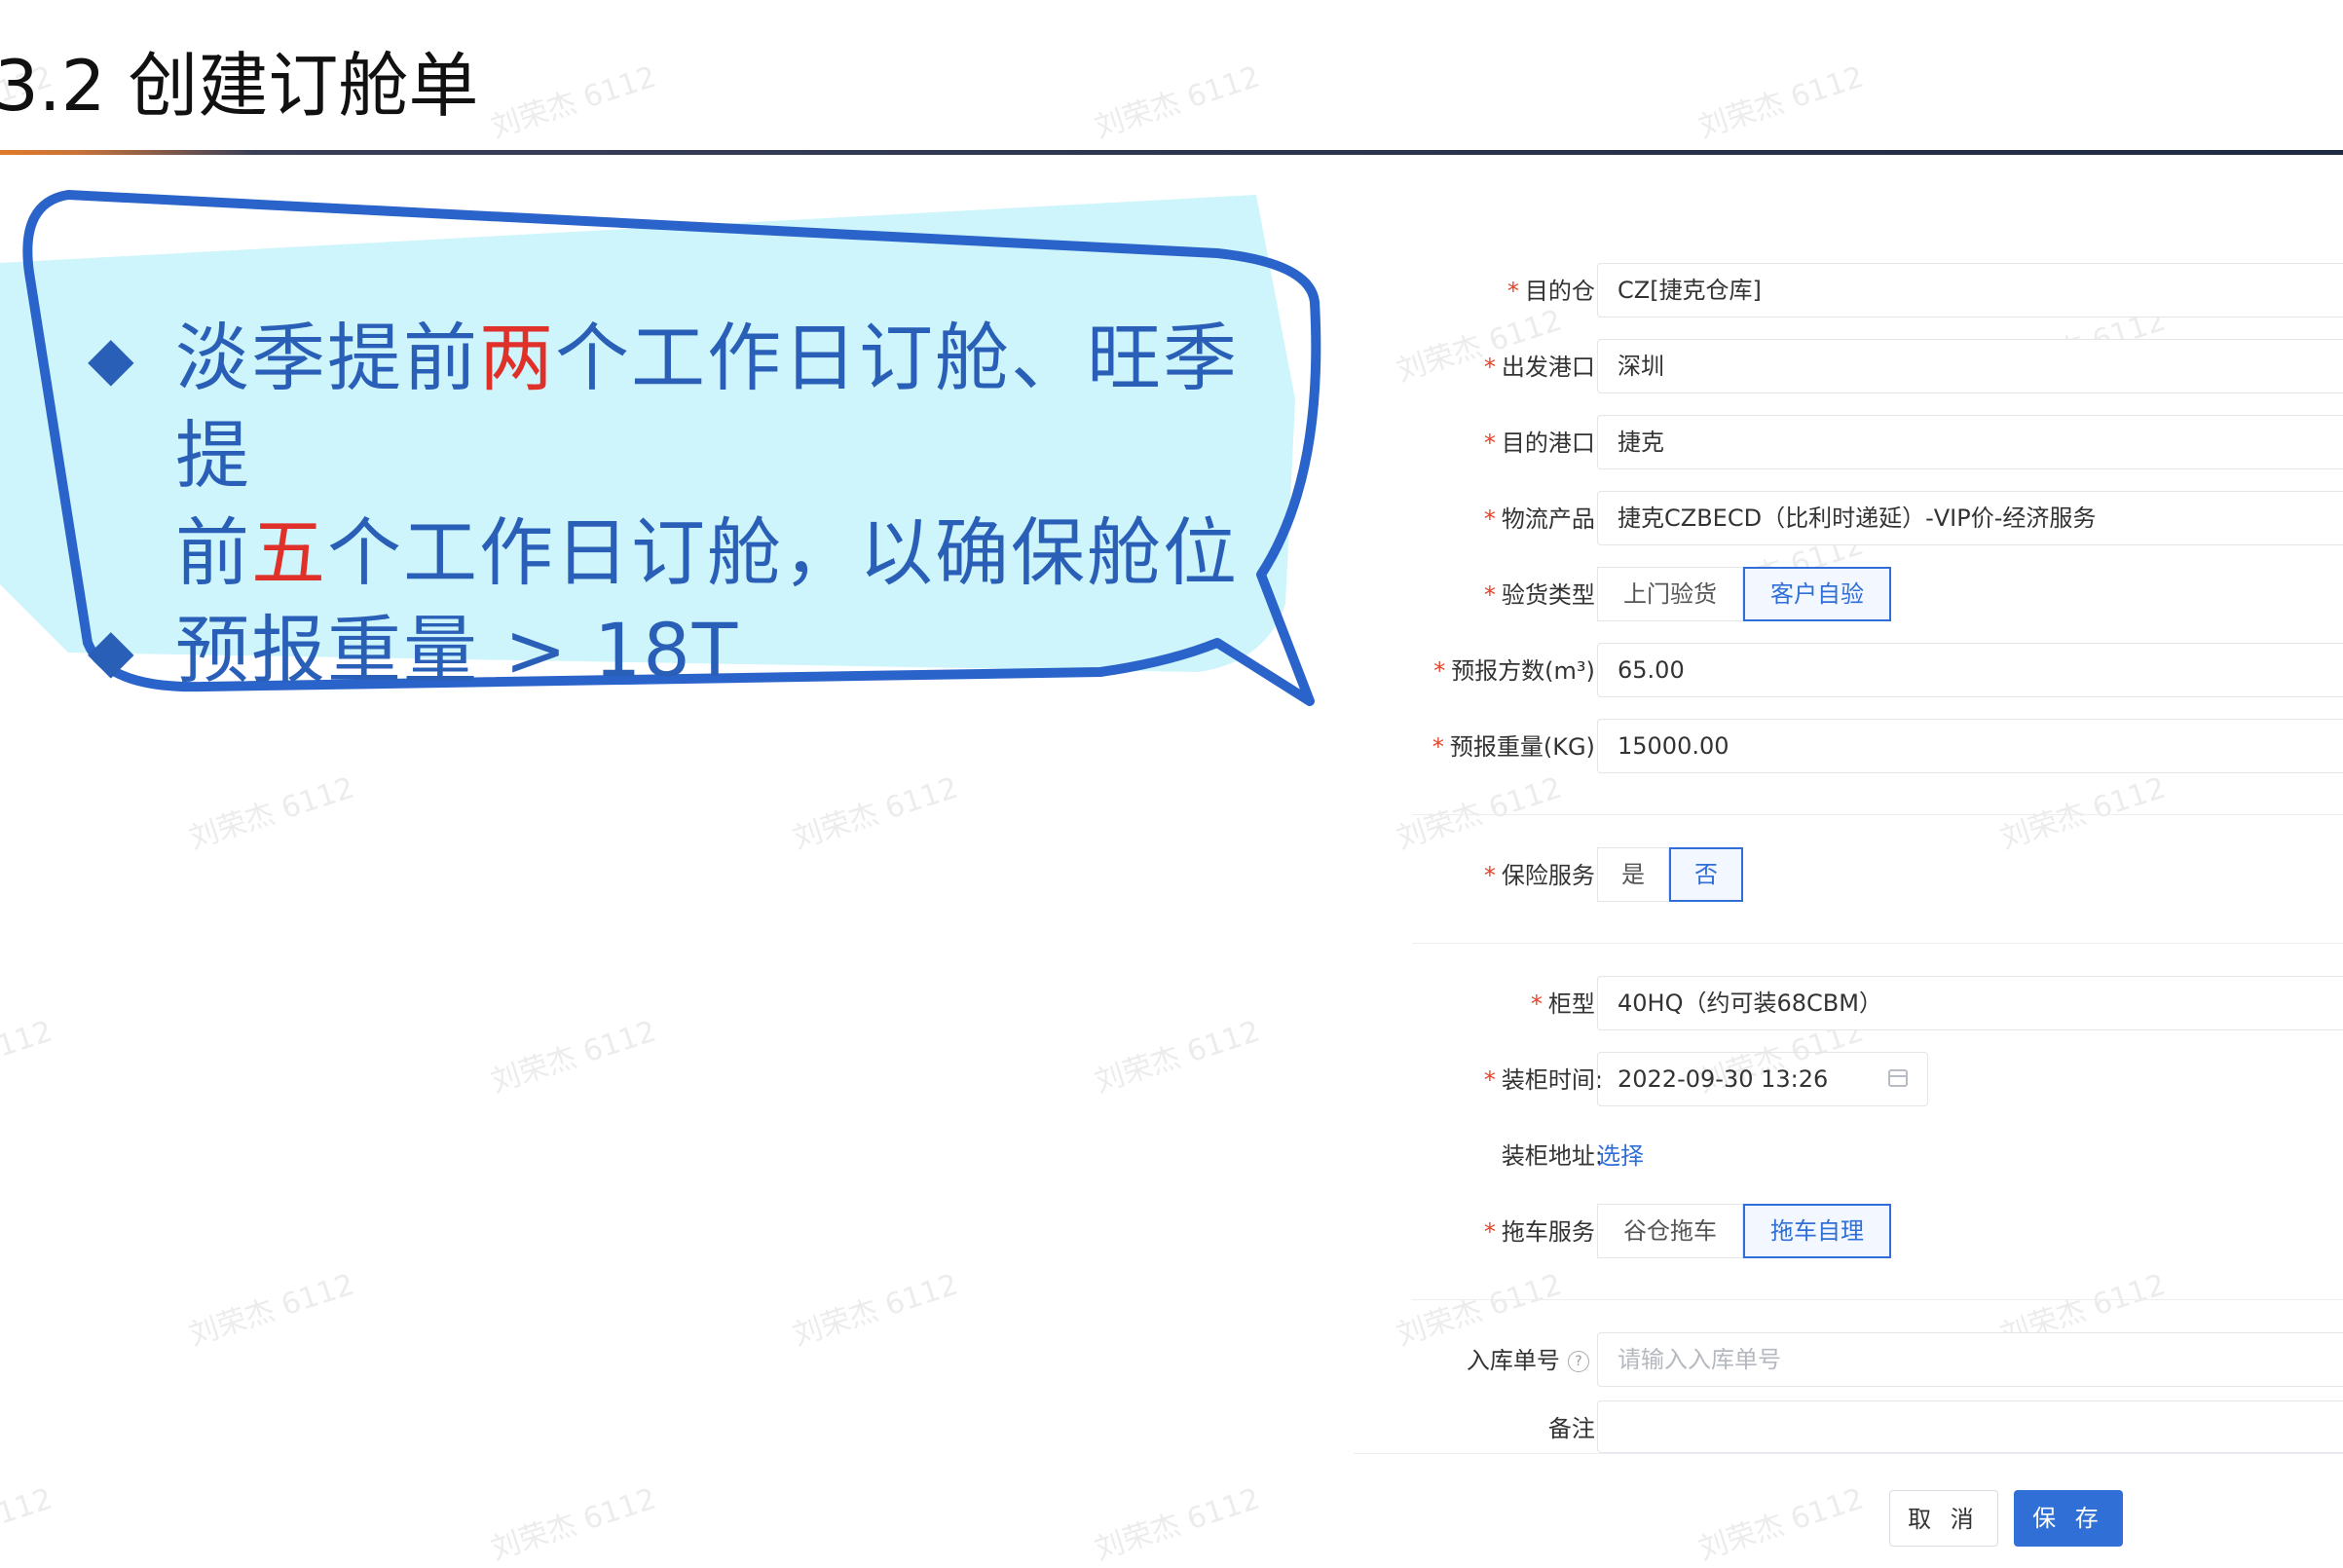 This screenshot has width=2343, height=1568. I want to click on row-forecast-weight: * 预报重量(KG): 15000.00, so click(1848, 747).